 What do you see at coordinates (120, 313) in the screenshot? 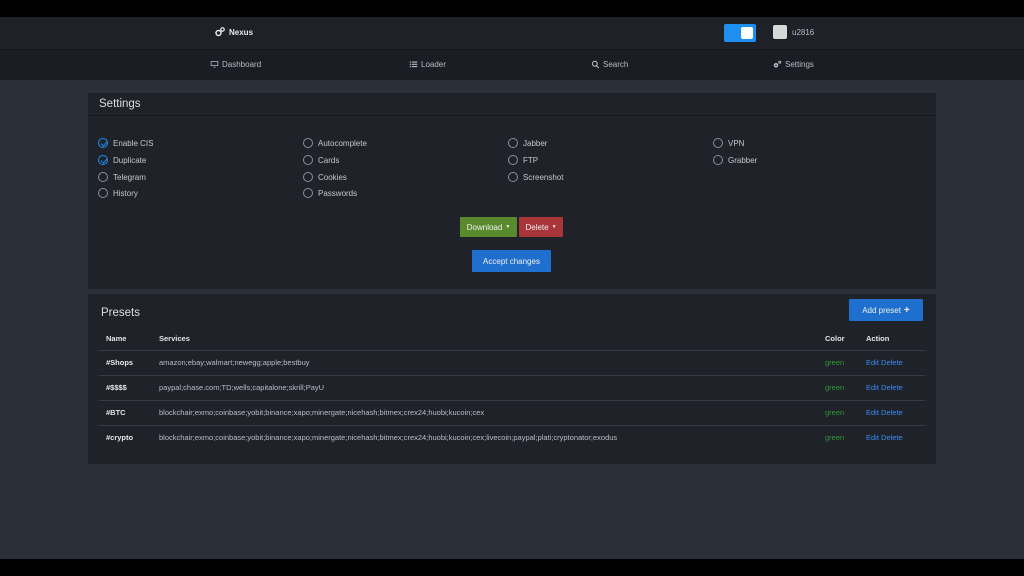
I see `presets-title: Presets` at bounding box center [120, 313].